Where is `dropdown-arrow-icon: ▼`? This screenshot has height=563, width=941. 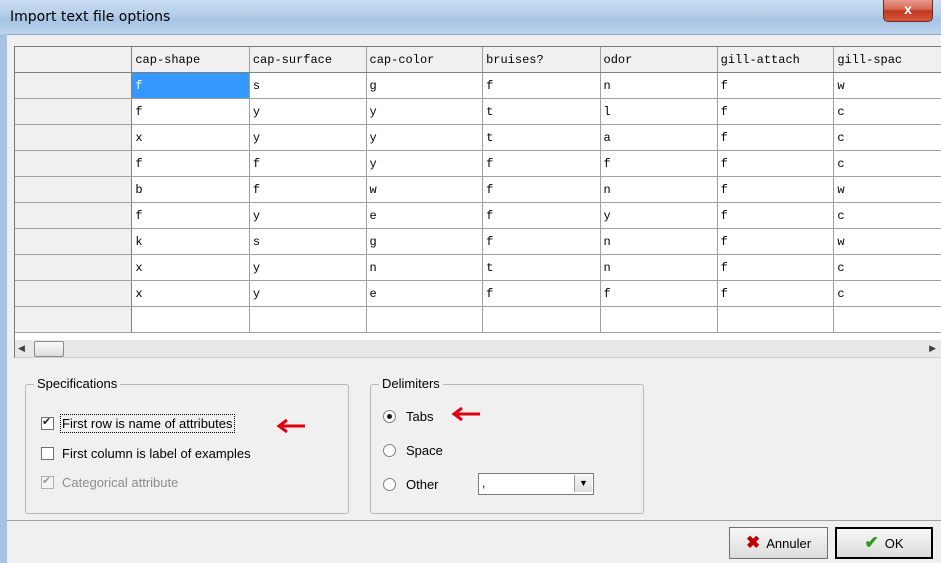 dropdown-arrow-icon: ▼ is located at coordinates (583, 483).